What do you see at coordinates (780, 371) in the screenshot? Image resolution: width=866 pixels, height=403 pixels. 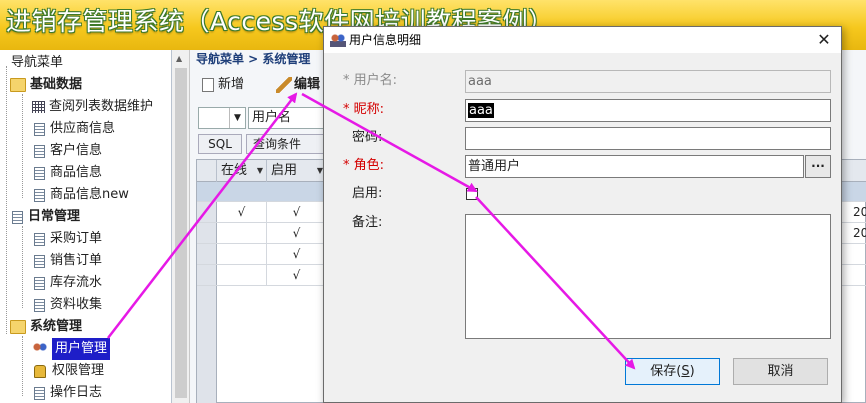 I see `cancel-button: 取消` at bounding box center [780, 371].